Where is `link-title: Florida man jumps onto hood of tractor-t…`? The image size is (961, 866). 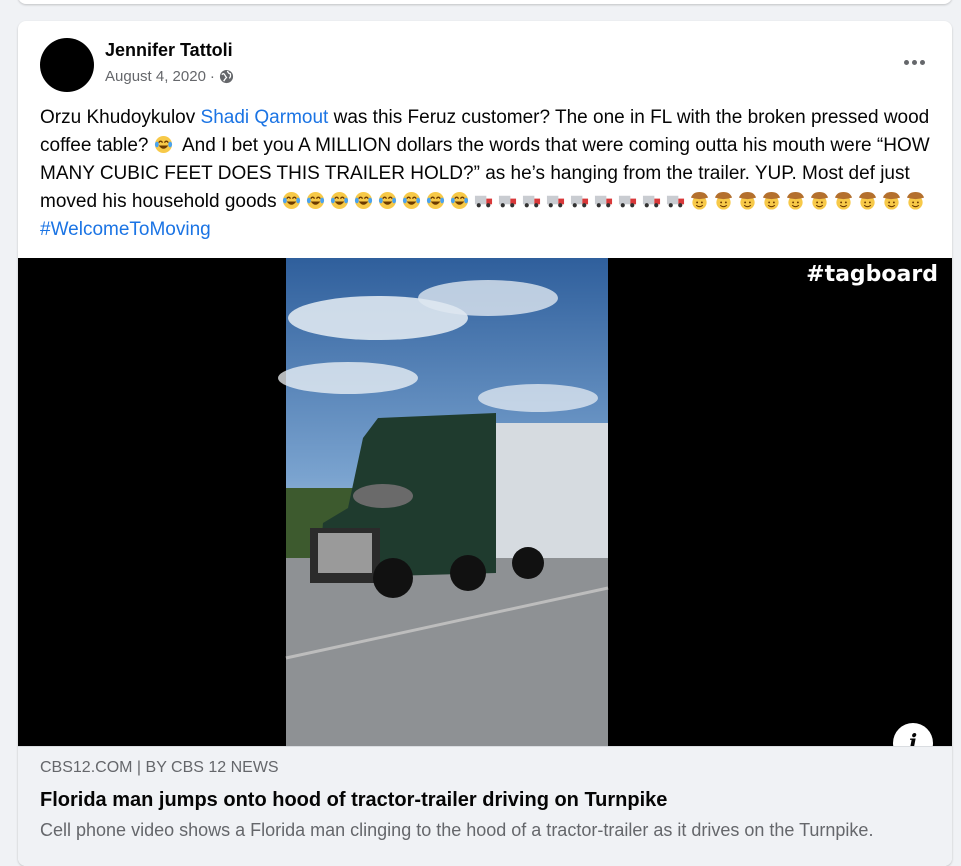
link-title: Florida man jumps onto hood of tractor-t… is located at coordinates (353, 800).